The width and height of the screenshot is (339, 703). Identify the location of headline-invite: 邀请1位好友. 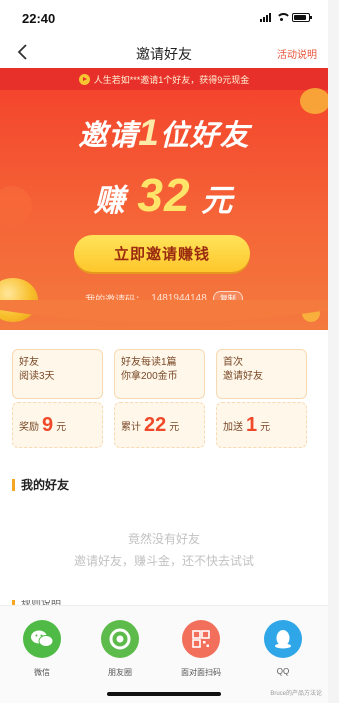
(164, 133).